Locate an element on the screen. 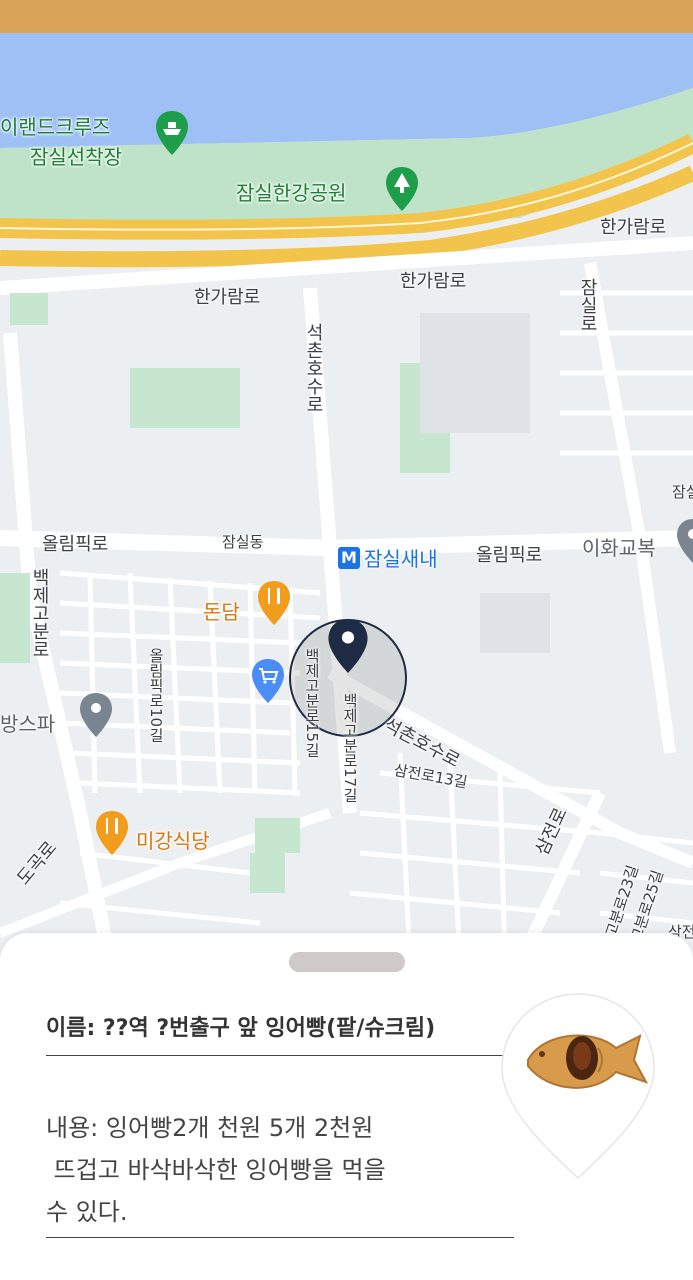 The image size is (693, 1280). map-label-hangaram-2: 한가람로 is located at coordinates (433, 281).